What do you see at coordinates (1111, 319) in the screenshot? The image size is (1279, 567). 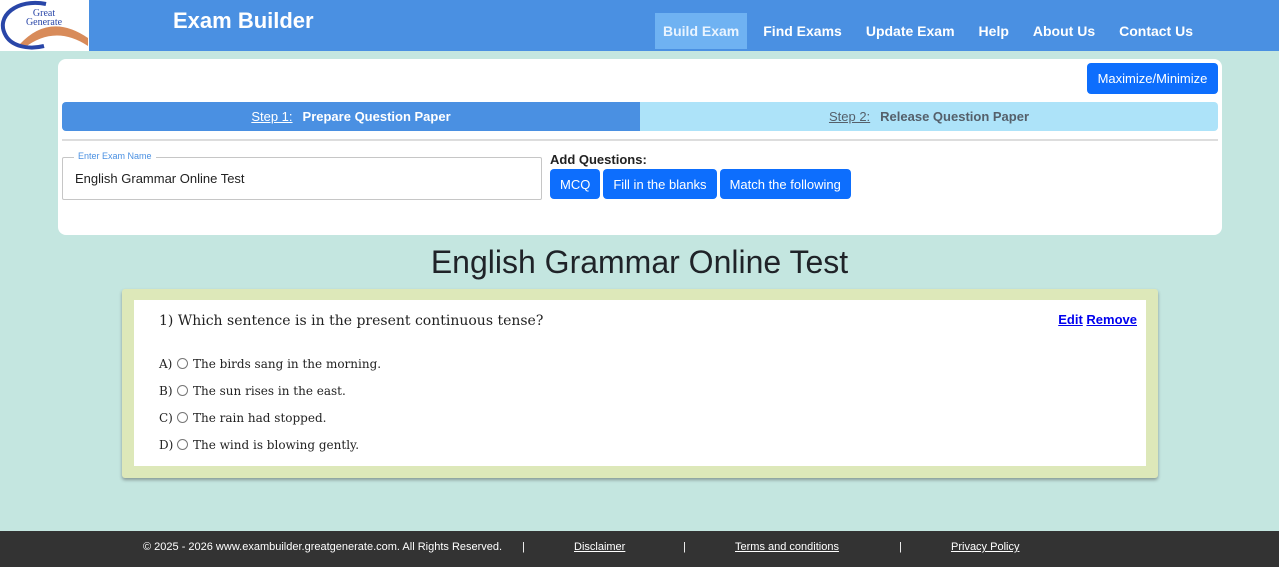 I see `remove-question-link: Remove` at bounding box center [1111, 319].